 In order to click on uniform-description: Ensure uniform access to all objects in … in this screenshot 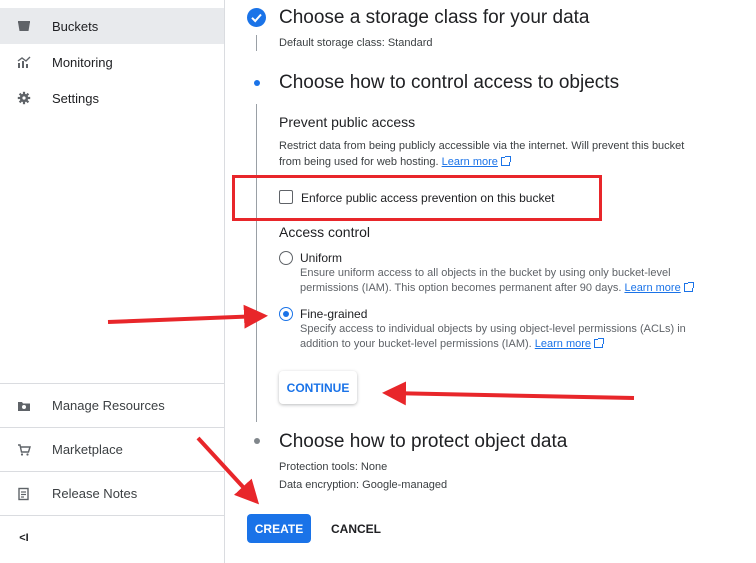, I will do `click(500, 281)`.